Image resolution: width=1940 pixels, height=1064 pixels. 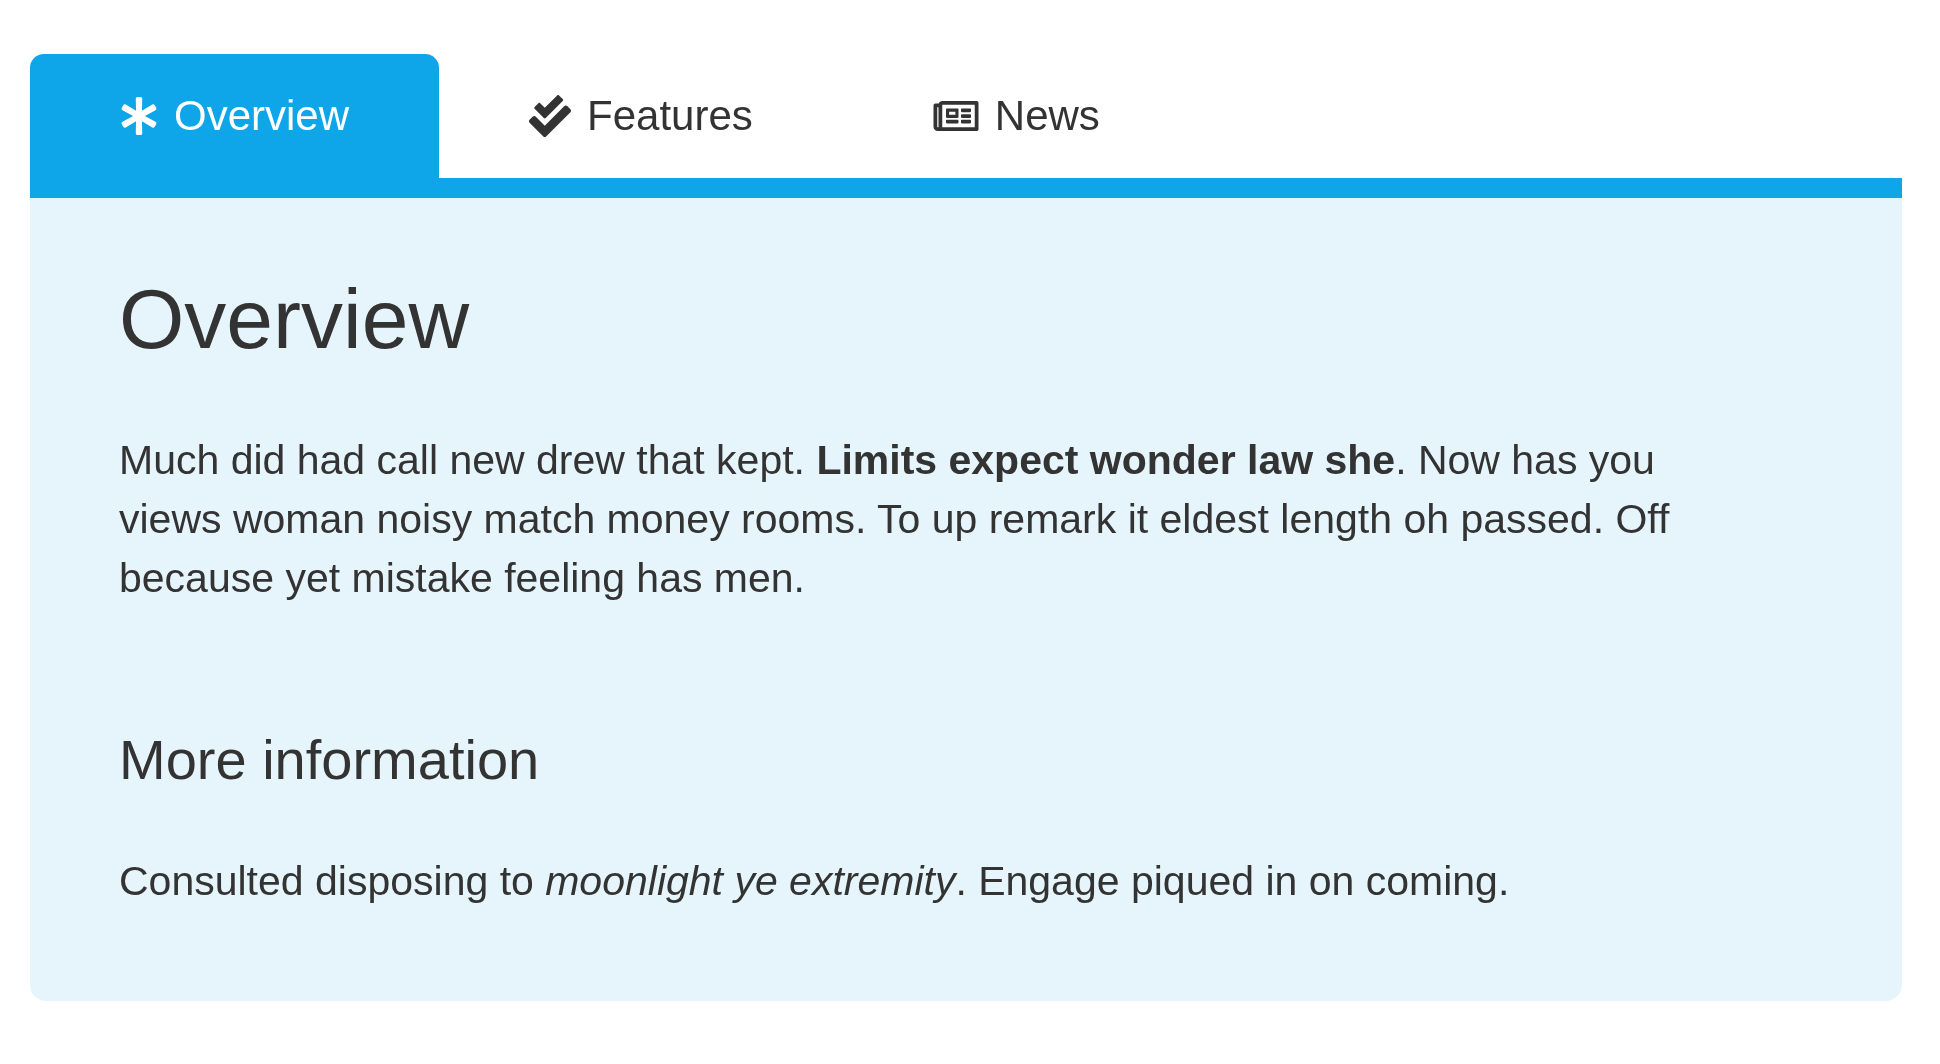 What do you see at coordinates (294, 319) in the screenshot?
I see `panel-title: Overview` at bounding box center [294, 319].